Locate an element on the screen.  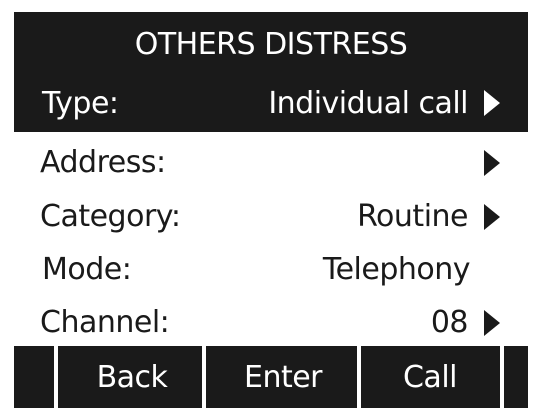
enter-softkey-label: Enter is located at coordinates (283, 377).